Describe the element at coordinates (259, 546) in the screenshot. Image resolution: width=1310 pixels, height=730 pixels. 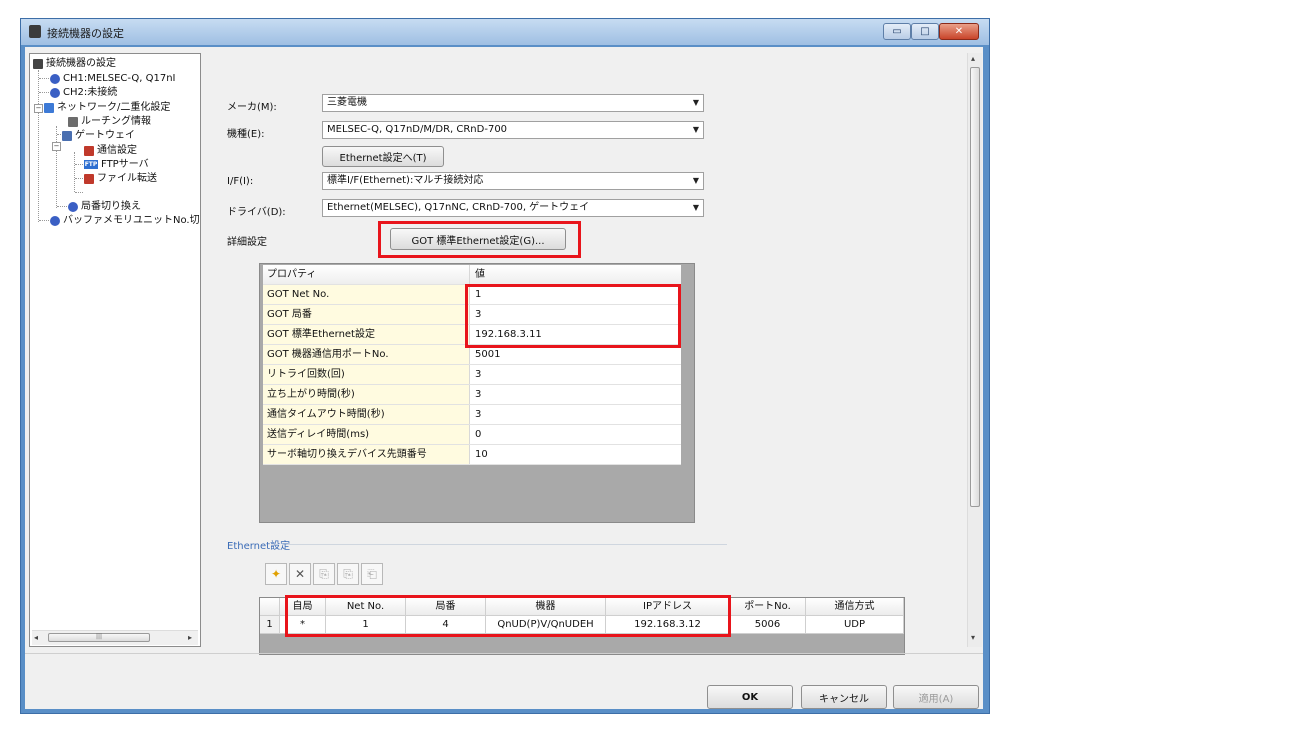
I see `ethernet-section-title: Ethernet設定` at that location.